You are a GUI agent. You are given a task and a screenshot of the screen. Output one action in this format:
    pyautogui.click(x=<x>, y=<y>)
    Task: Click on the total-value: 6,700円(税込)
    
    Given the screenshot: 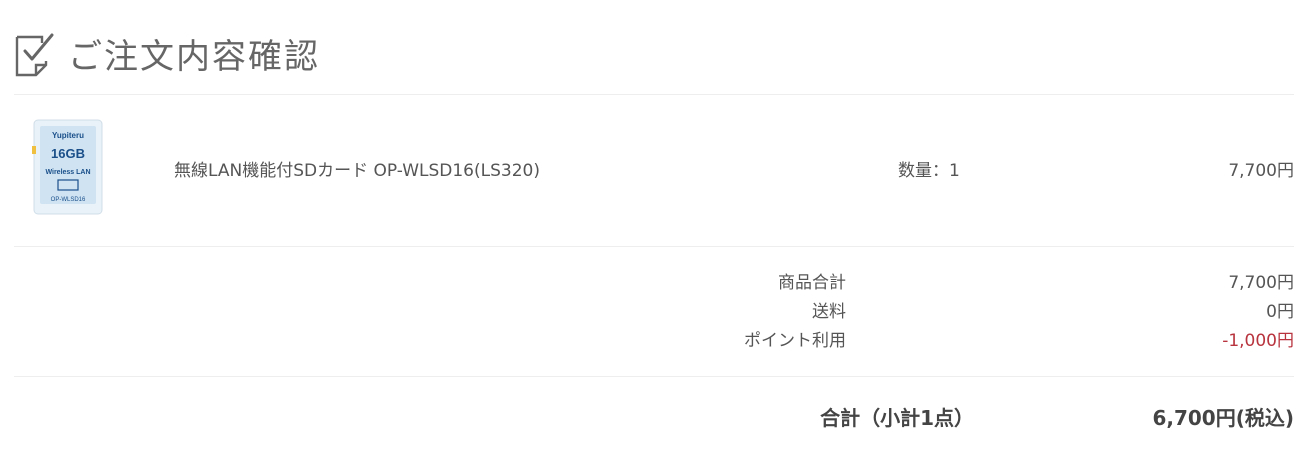 What is the action you would take?
    pyautogui.click(x=1223, y=418)
    